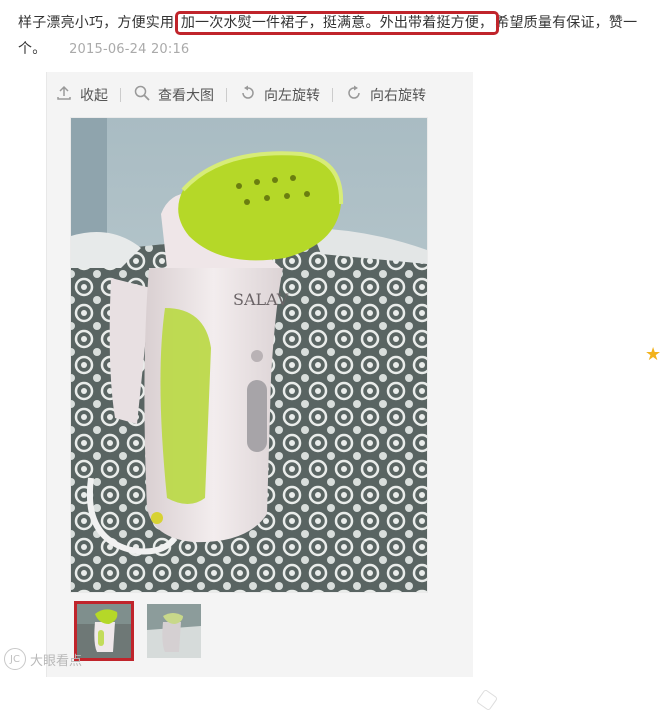 This screenshot has width=660, height=711. I want to click on corner-mark, so click(487, 699).